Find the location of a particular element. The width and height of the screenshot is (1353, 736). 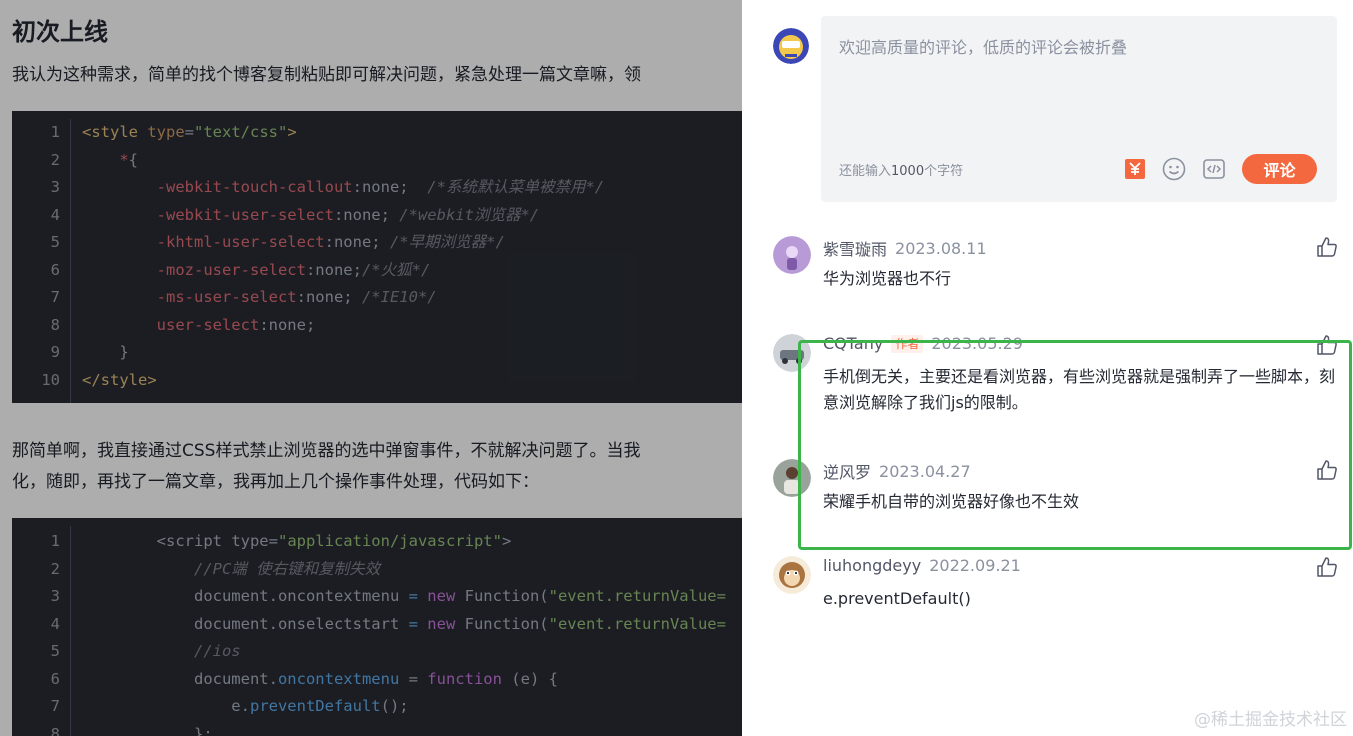

current-user-avatar is located at coordinates (791, 46).